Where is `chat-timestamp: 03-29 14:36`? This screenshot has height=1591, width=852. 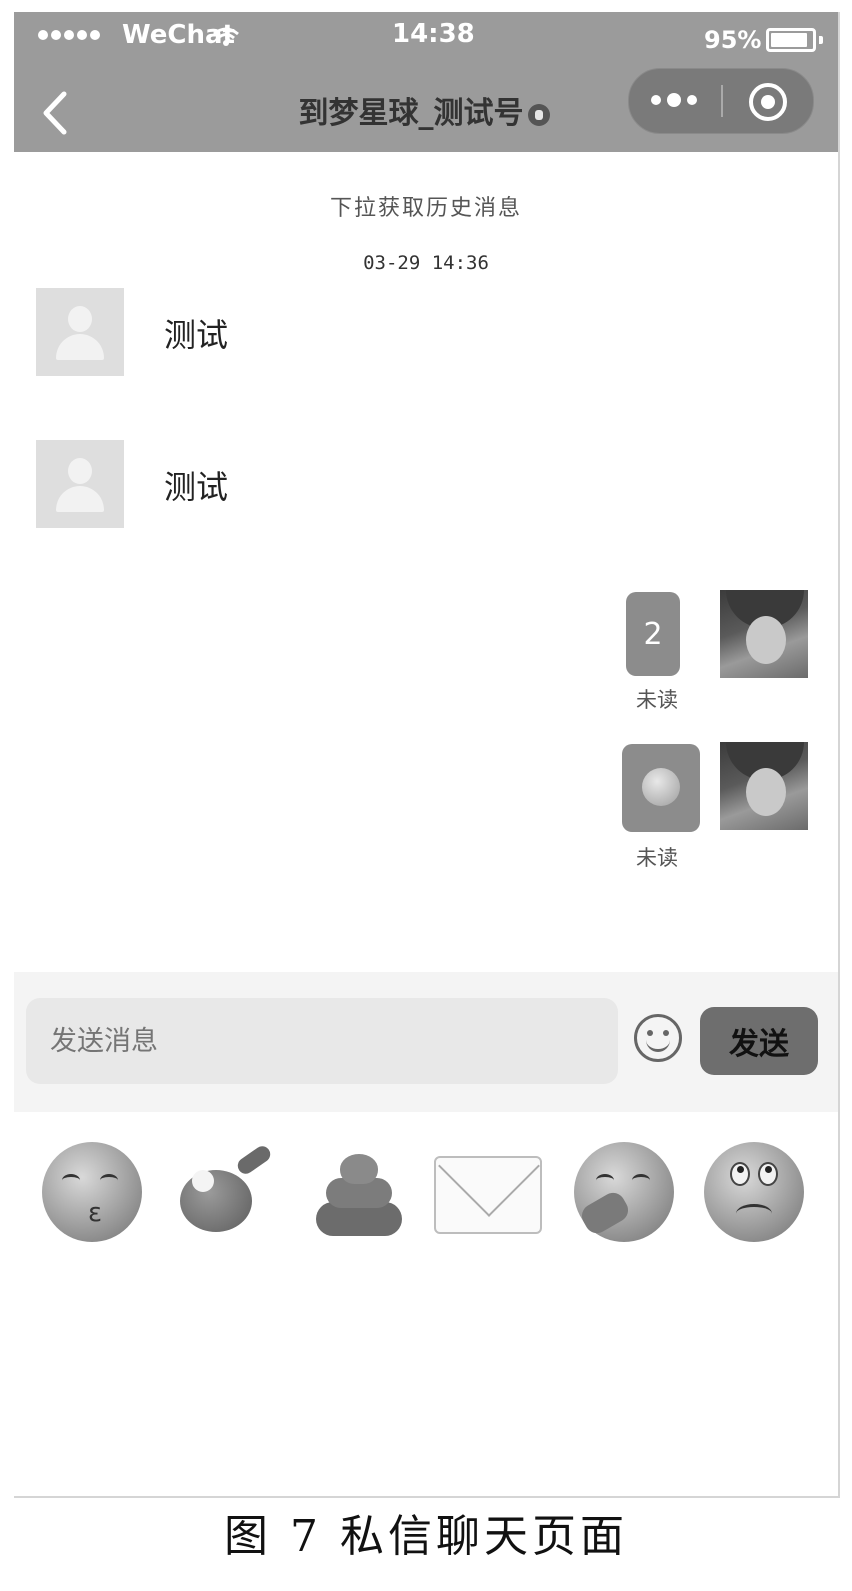 chat-timestamp: 03-29 14:36 is located at coordinates (426, 263).